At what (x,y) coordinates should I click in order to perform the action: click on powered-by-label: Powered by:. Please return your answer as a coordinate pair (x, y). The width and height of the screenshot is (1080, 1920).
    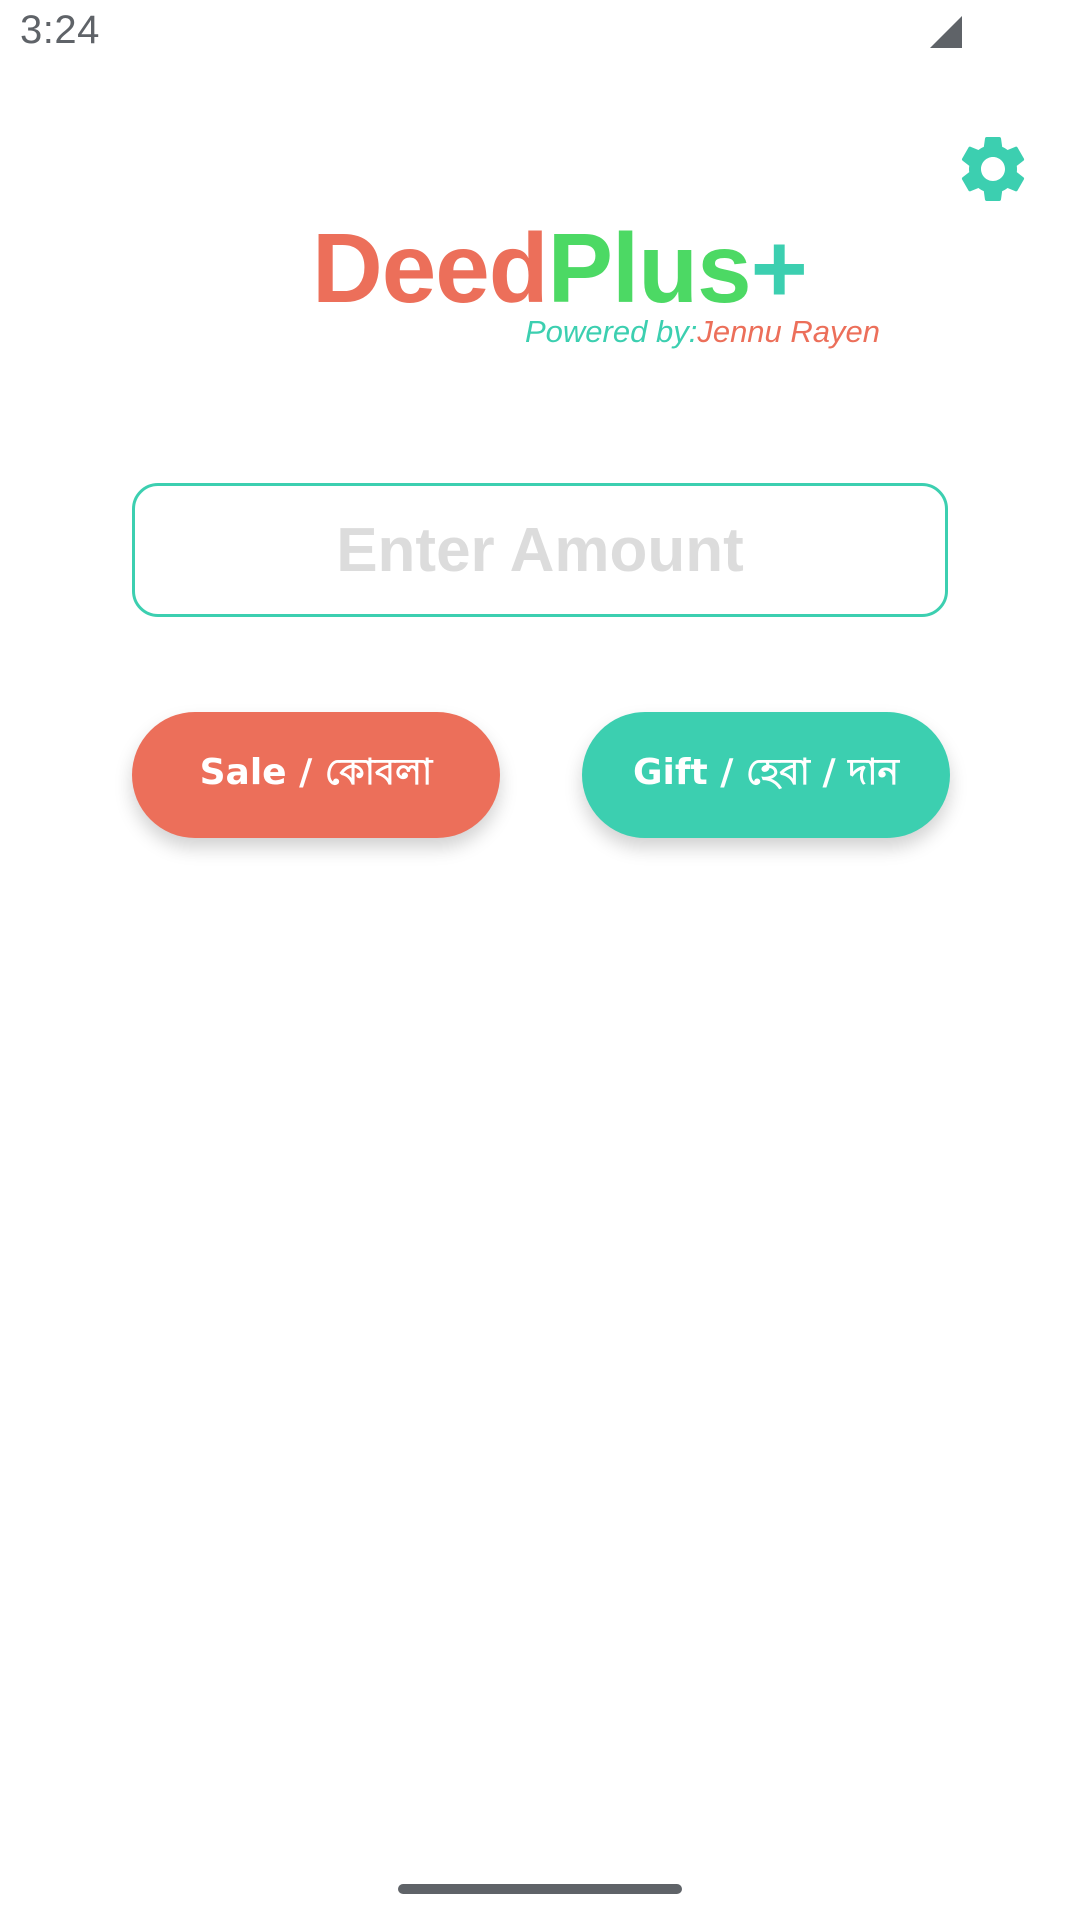
    Looking at the image, I should click on (611, 331).